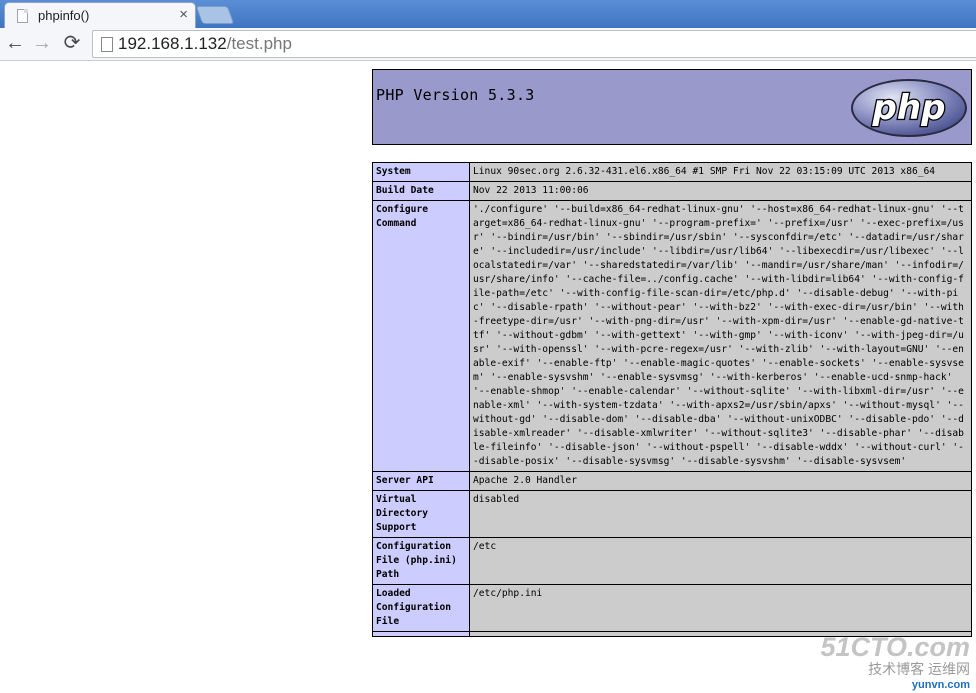  What do you see at coordinates (534, 44) in the screenshot?
I see `address-bar: 192.168.1.132/test.php` at bounding box center [534, 44].